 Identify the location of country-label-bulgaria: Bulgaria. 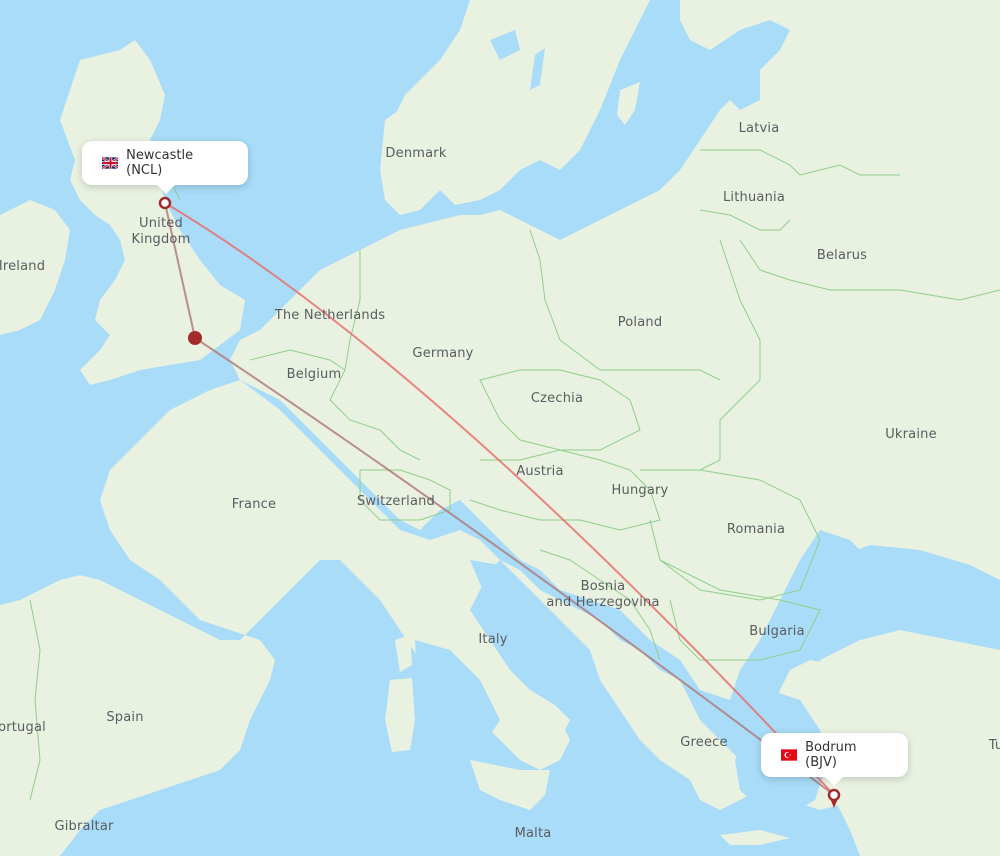
(777, 631).